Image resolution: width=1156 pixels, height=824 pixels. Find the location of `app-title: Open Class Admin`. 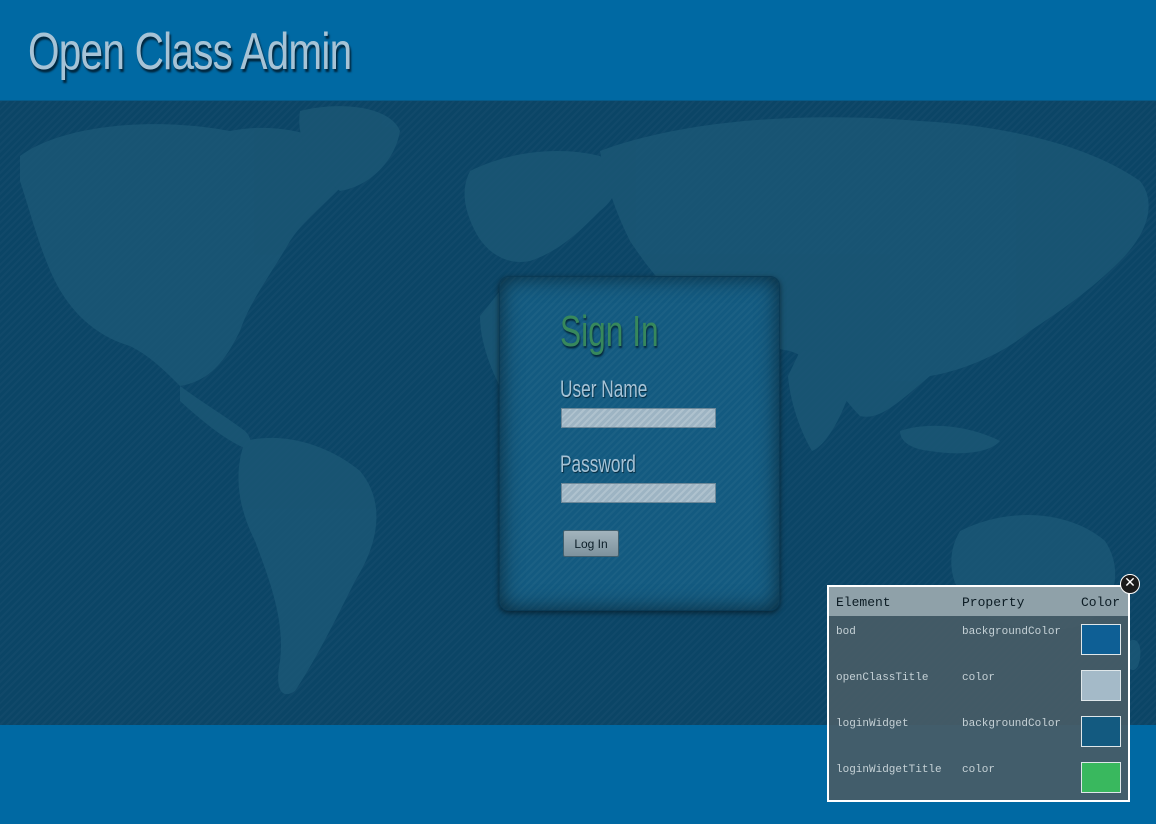

app-title: Open Class Admin is located at coordinates (190, 52).